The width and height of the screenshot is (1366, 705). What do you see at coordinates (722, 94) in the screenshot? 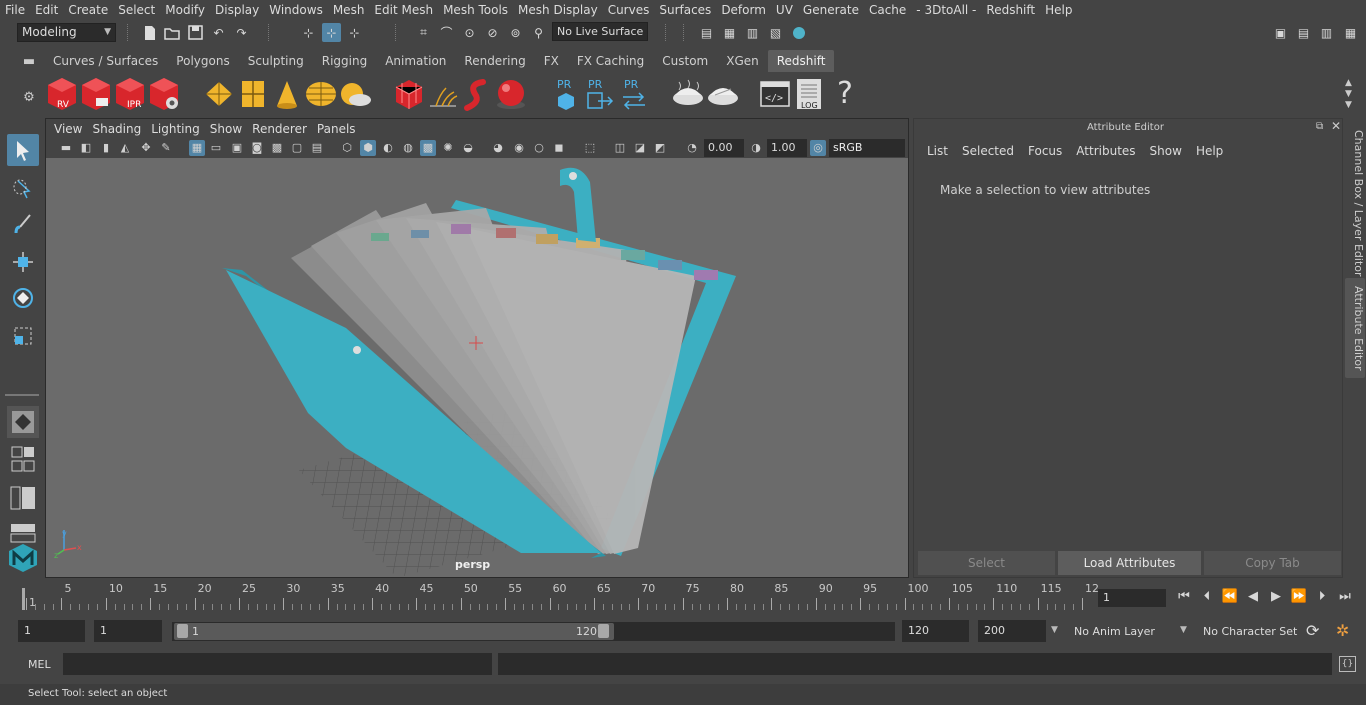
I see `redshift-bake-set-icon` at bounding box center [722, 94].